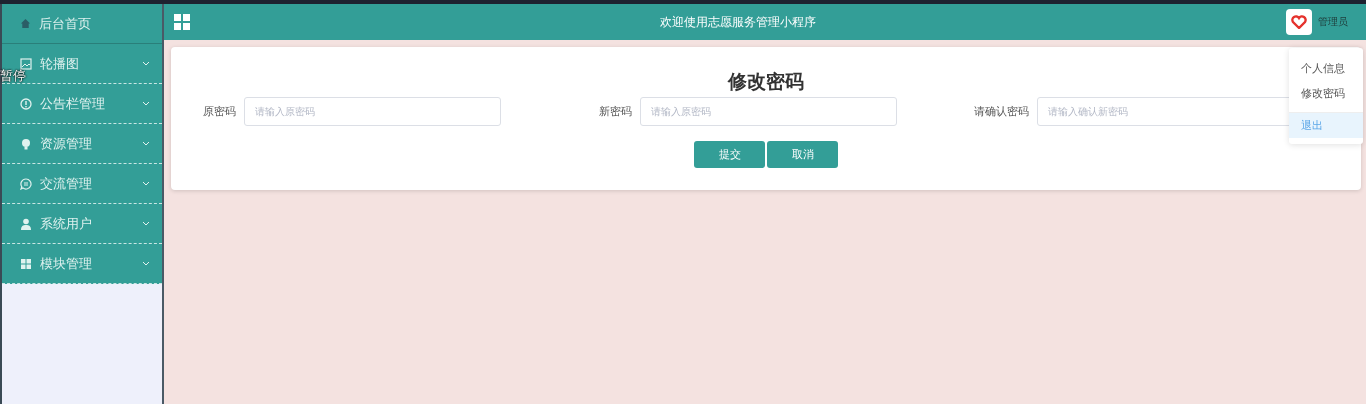 Image resolution: width=1366 pixels, height=404 pixels. I want to click on menu-item: 退出, so click(1326, 125).